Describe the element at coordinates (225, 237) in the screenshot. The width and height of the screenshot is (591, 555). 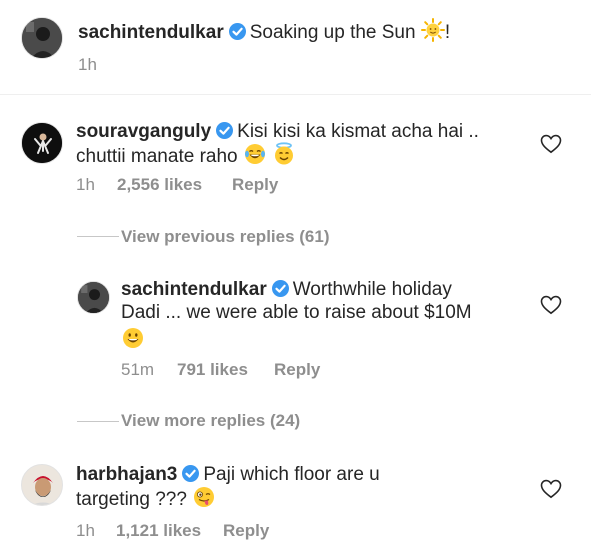
I see `view-previous-replies-button: View previous replies (61)` at that location.